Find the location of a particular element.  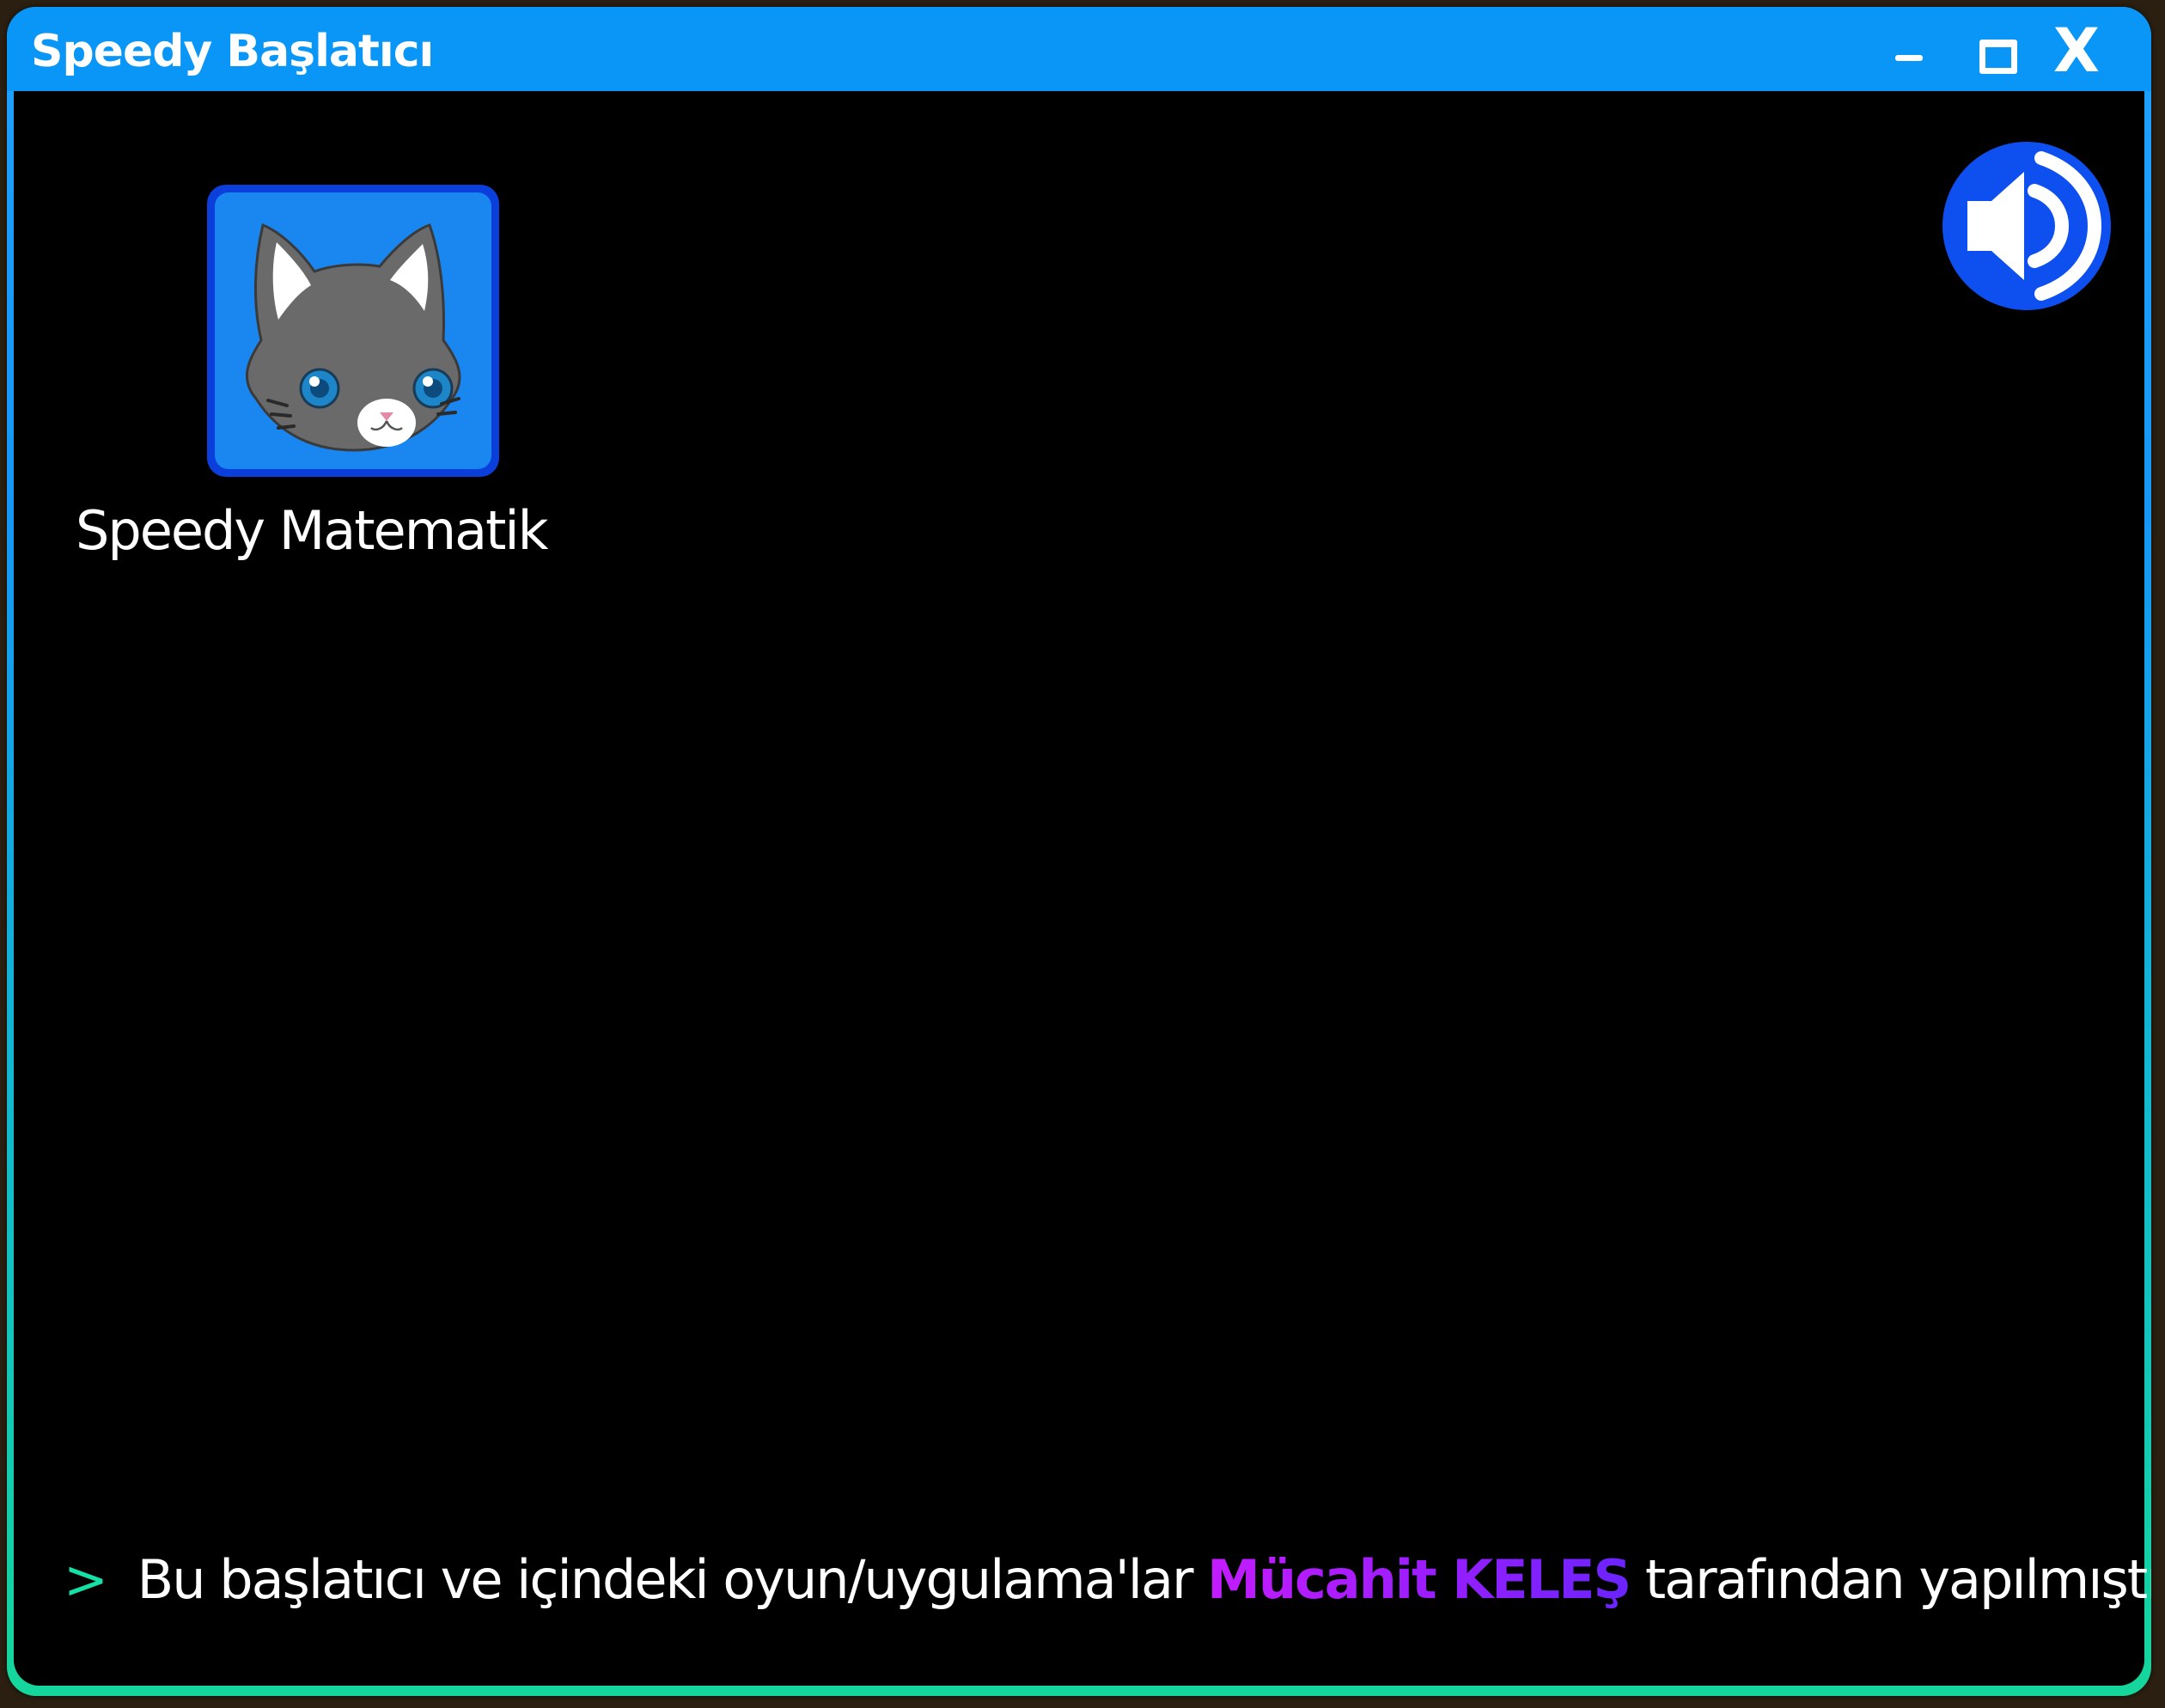

app-label: Speedy Matematik is located at coordinates (342, 531).